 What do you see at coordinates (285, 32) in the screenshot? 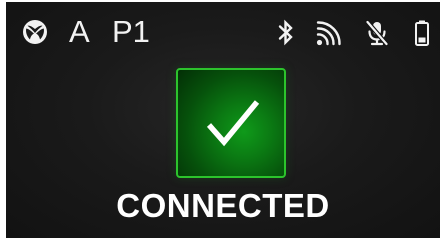
I see `bluetooth-icon` at bounding box center [285, 32].